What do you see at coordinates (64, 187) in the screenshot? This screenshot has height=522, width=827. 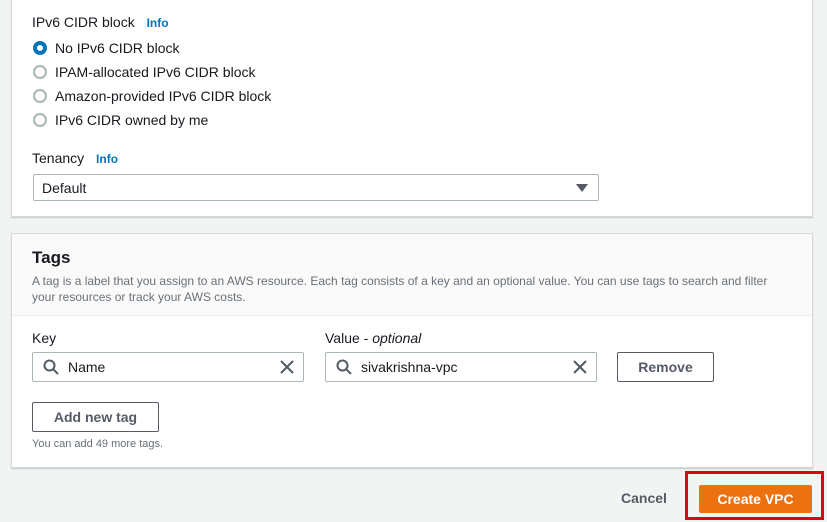 I see `tenancy-select-value: Default` at bounding box center [64, 187].